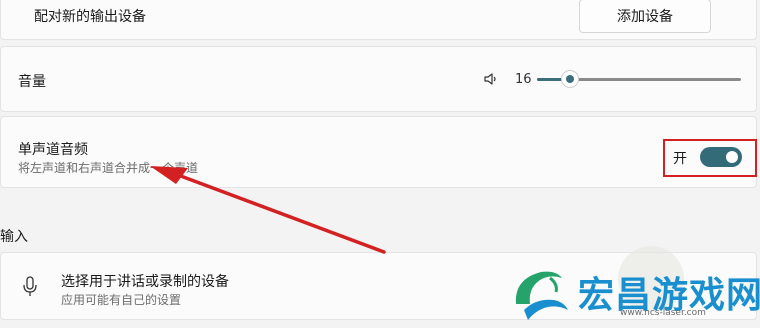  Describe the element at coordinates (639, 79) in the screenshot. I see `volume-slider` at that location.